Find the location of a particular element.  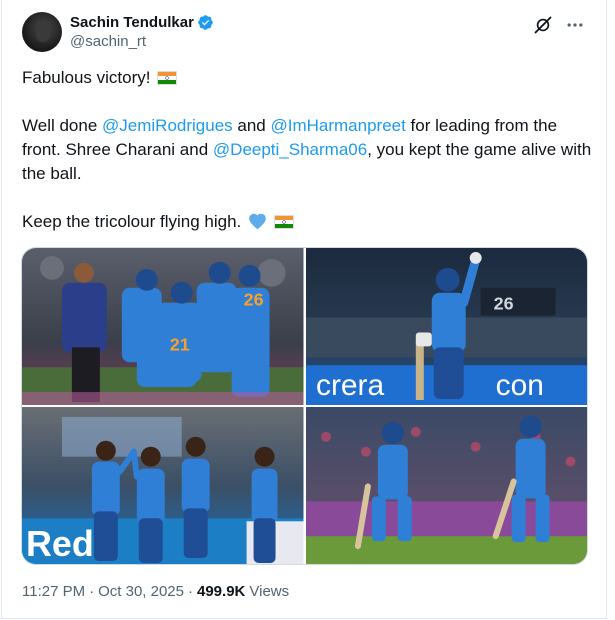

tweet-line-3: Keep the tricolour flying high. is located at coordinates (307, 222).